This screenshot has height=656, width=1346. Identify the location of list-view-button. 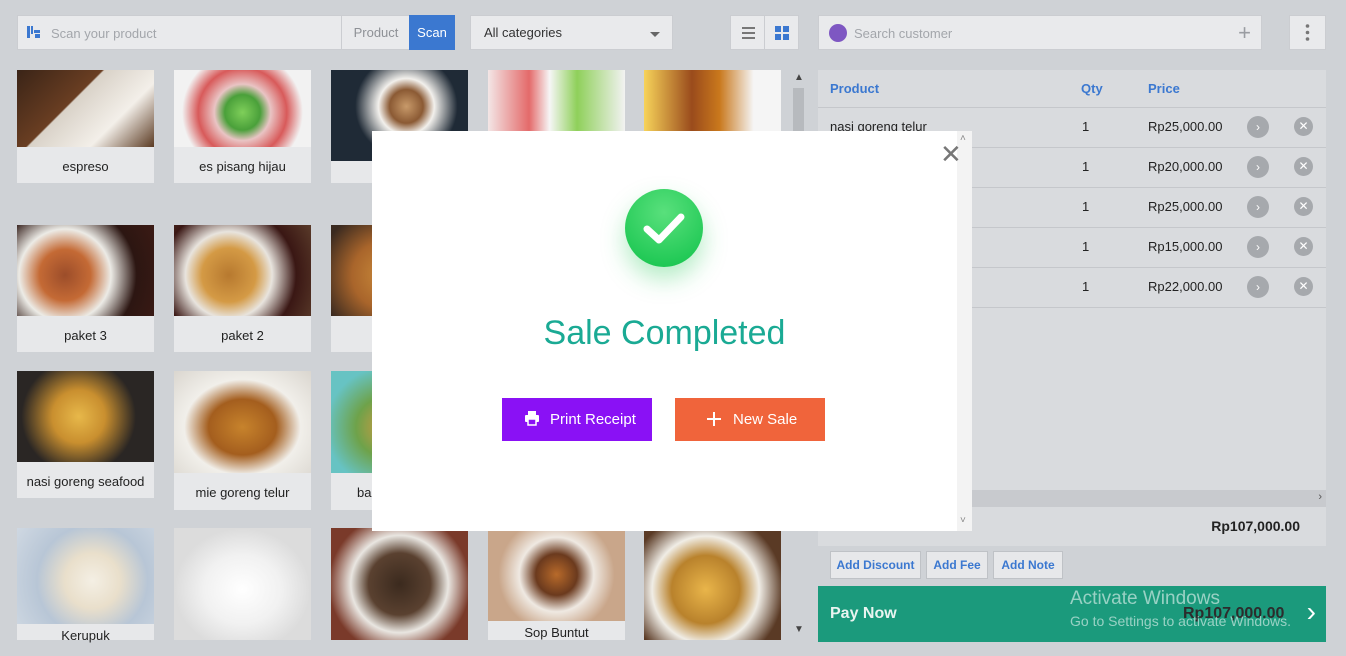
(747, 32).